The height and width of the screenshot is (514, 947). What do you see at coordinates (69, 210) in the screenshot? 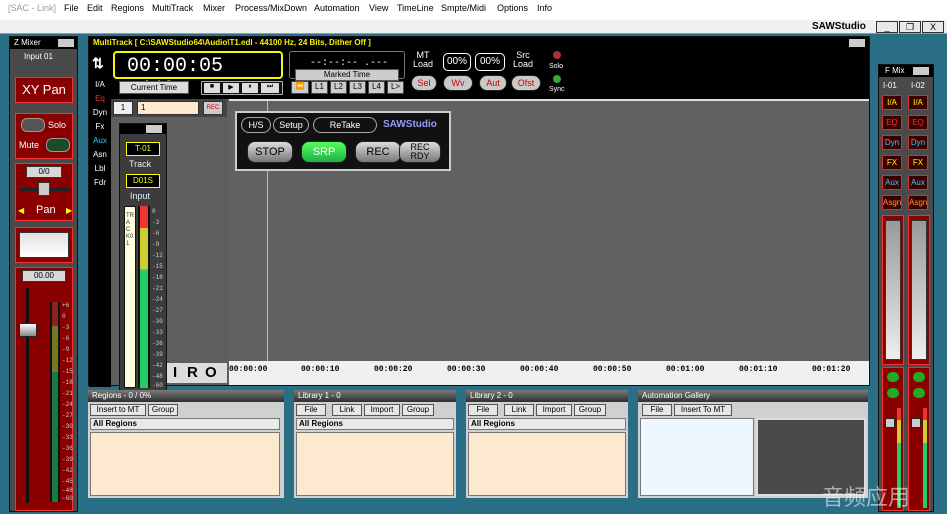
I see `pan-right-icon: ▶` at bounding box center [69, 210].